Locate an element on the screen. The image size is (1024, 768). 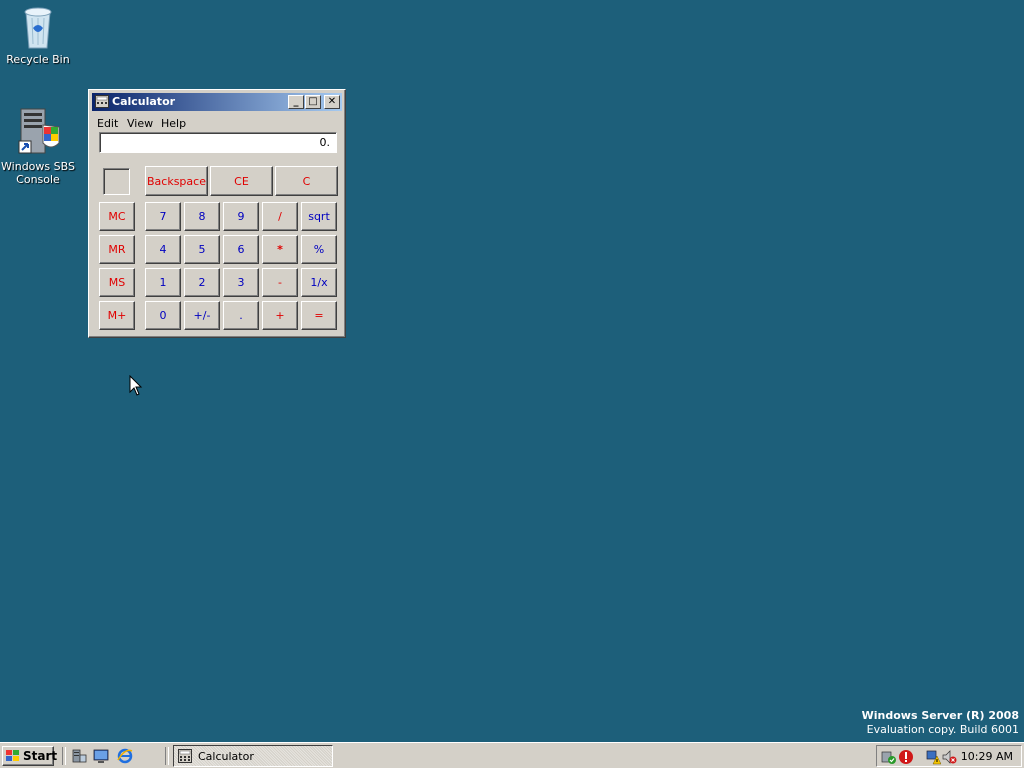
warning-icon is located at coordinates (933, 757).